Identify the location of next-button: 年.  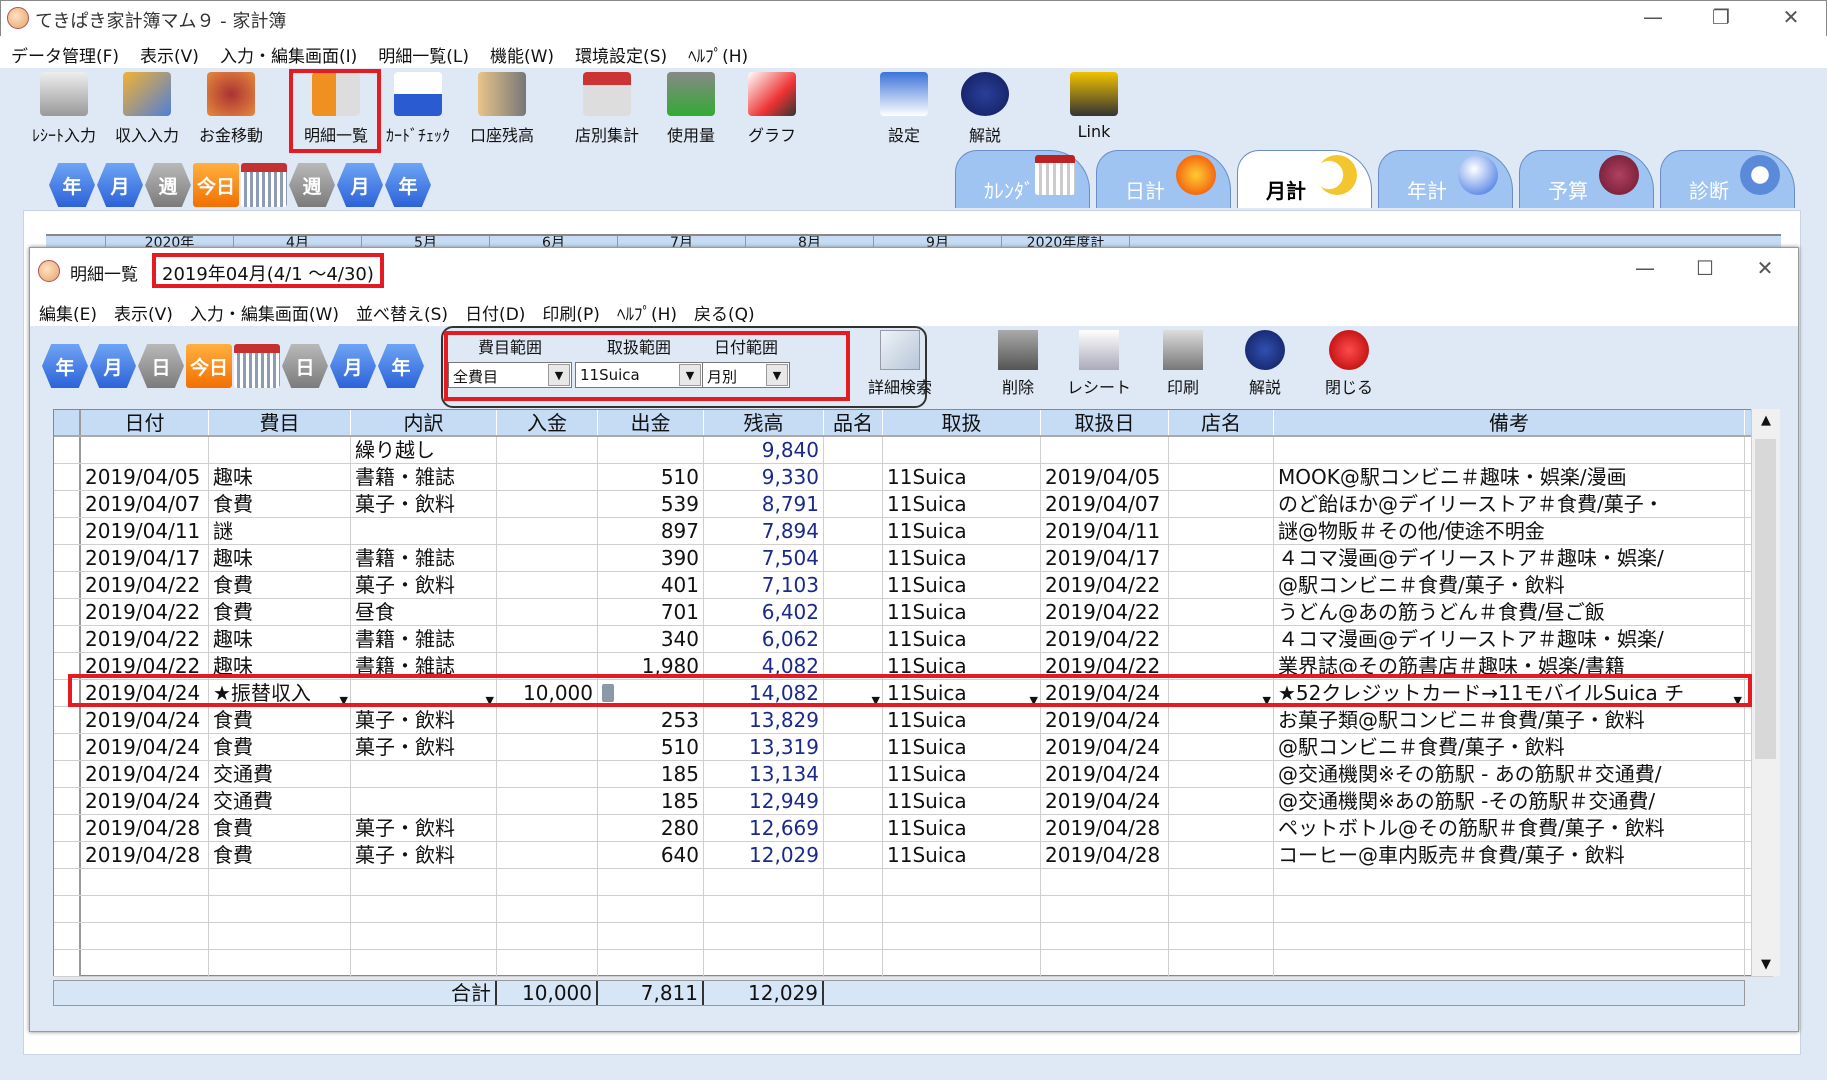
(408, 185).